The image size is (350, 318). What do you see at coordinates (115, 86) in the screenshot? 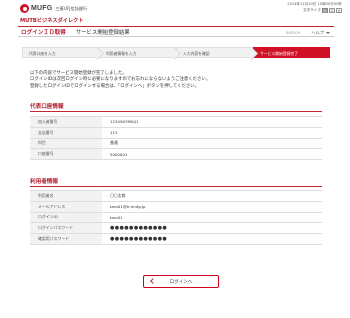
I see `message-line-3: 登録したログインIDでログインする場合は、「ログインへ」ボタンを押してください。` at bounding box center [115, 86].